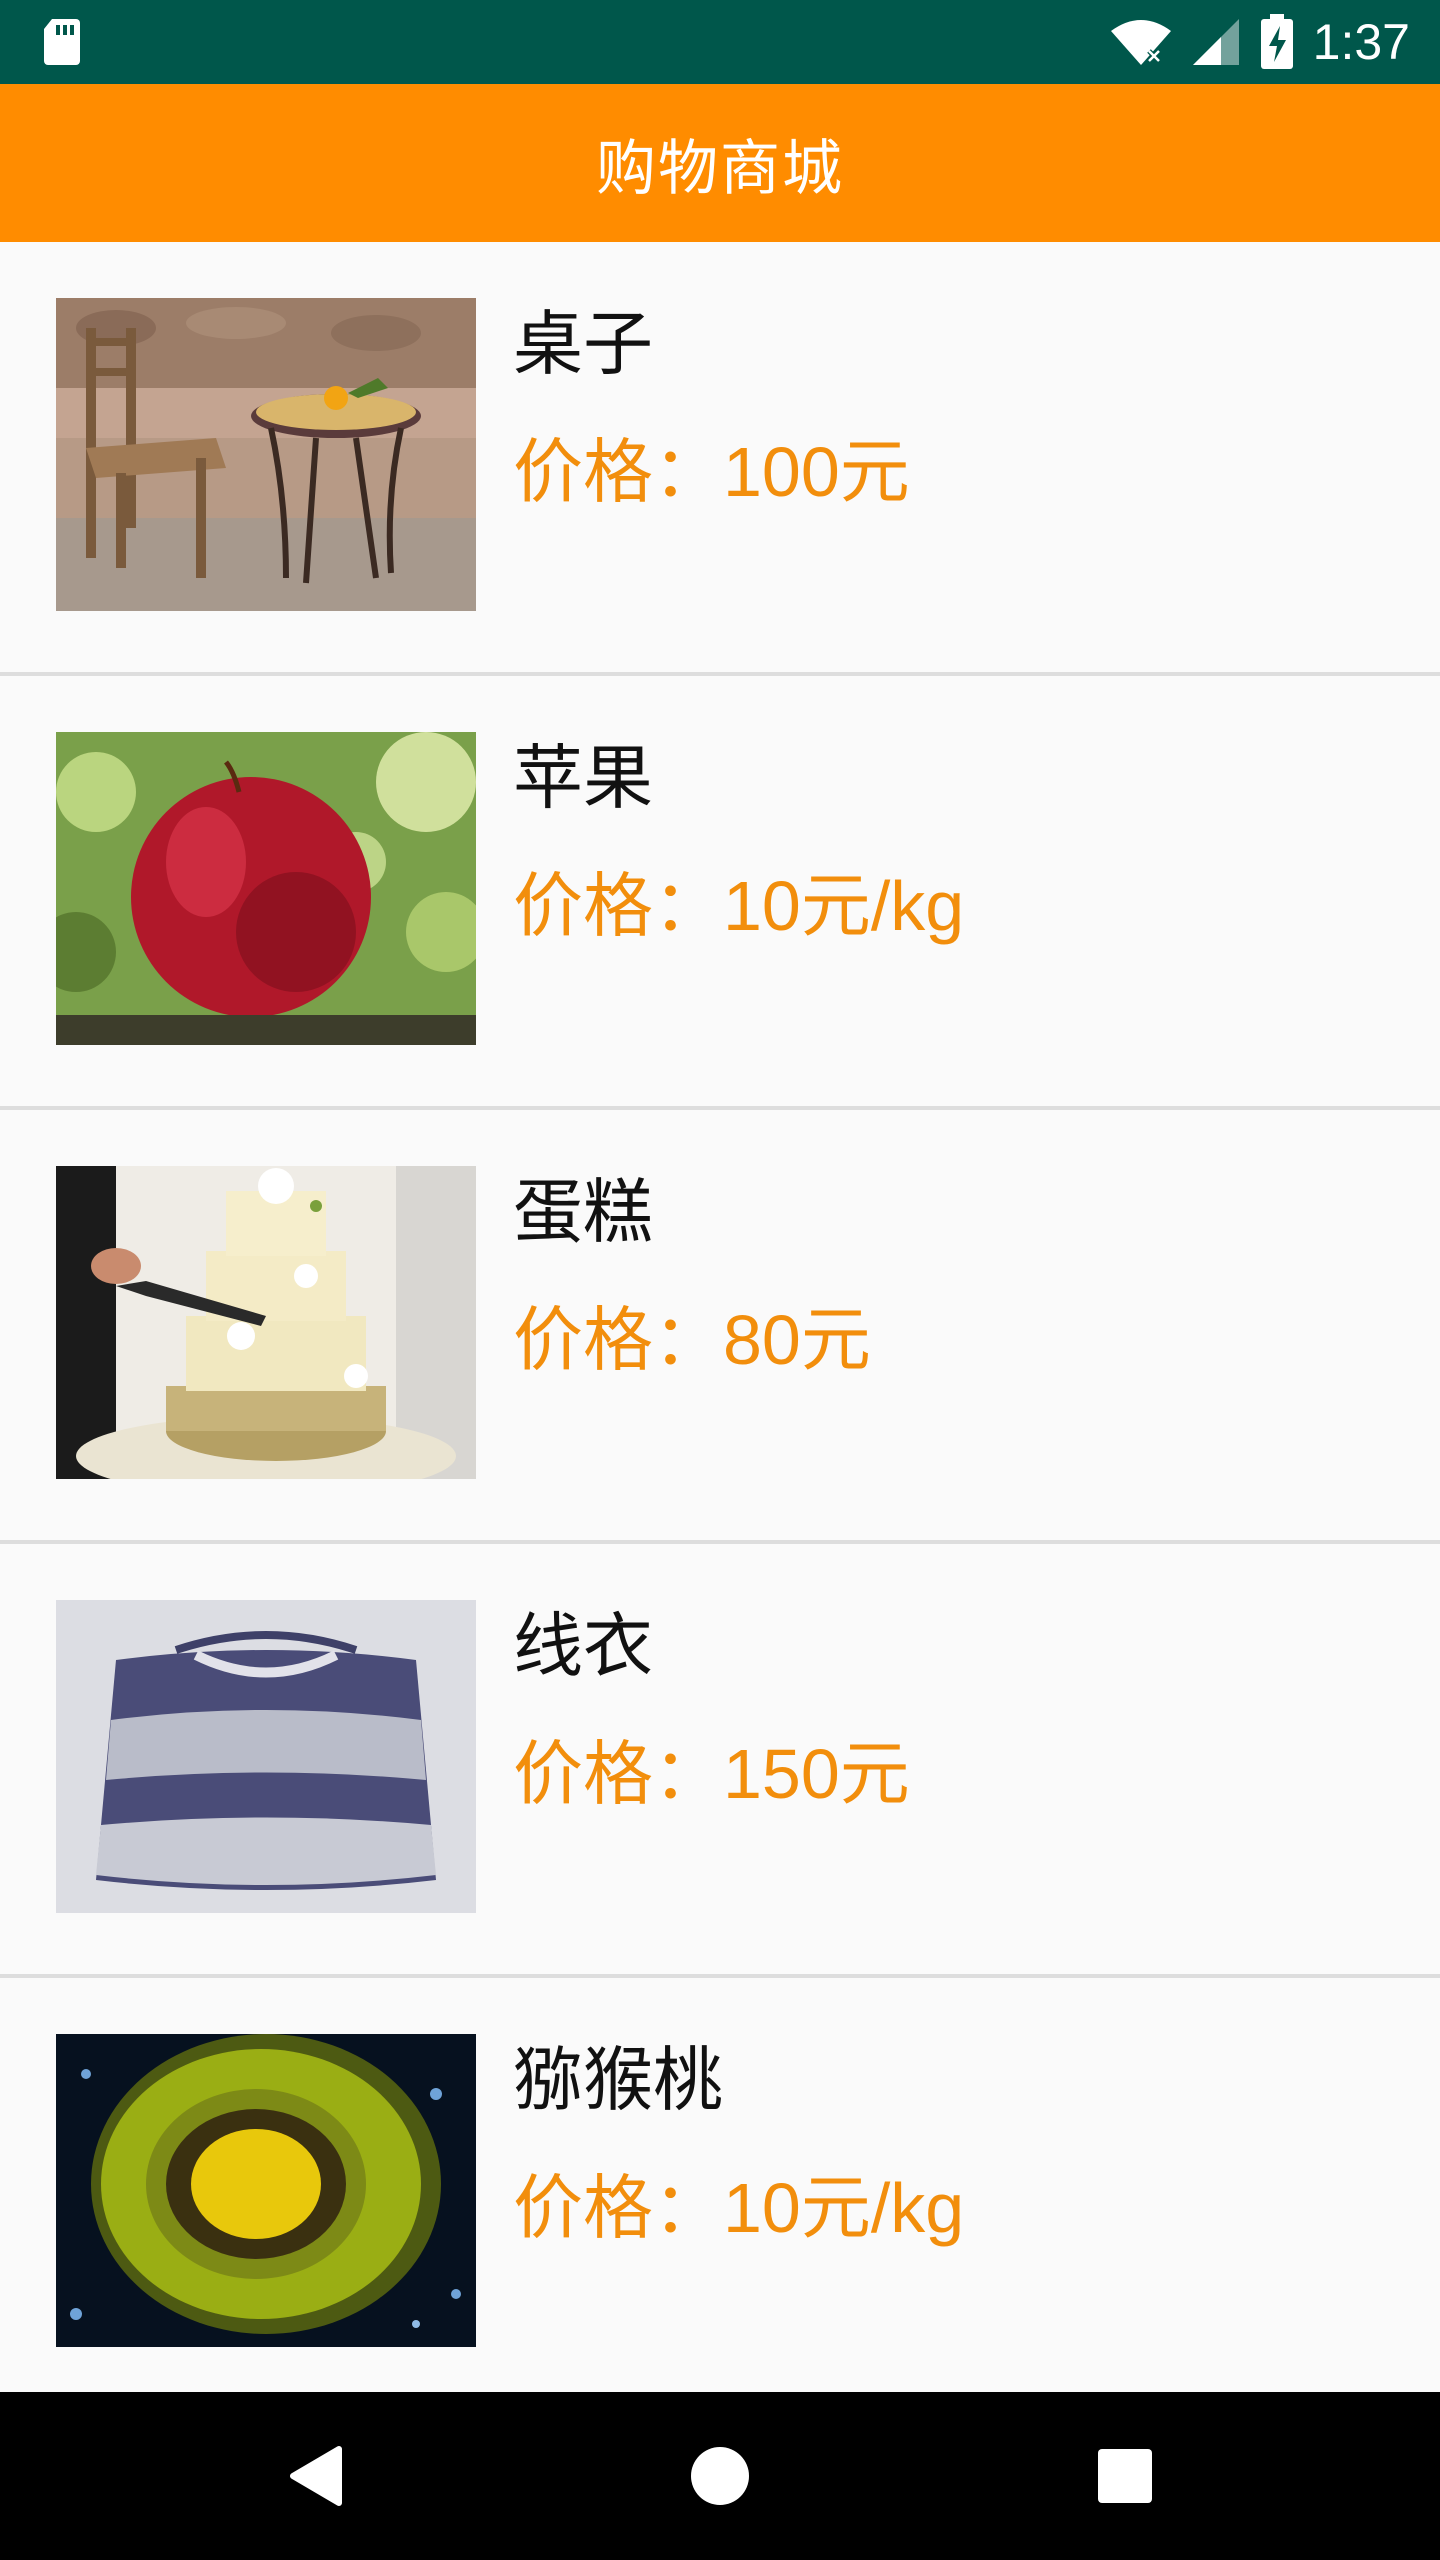 This screenshot has width=1440, height=2560. Describe the element at coordinates (1215, 42) in the screenshot. I see `signal-icon` at that location.